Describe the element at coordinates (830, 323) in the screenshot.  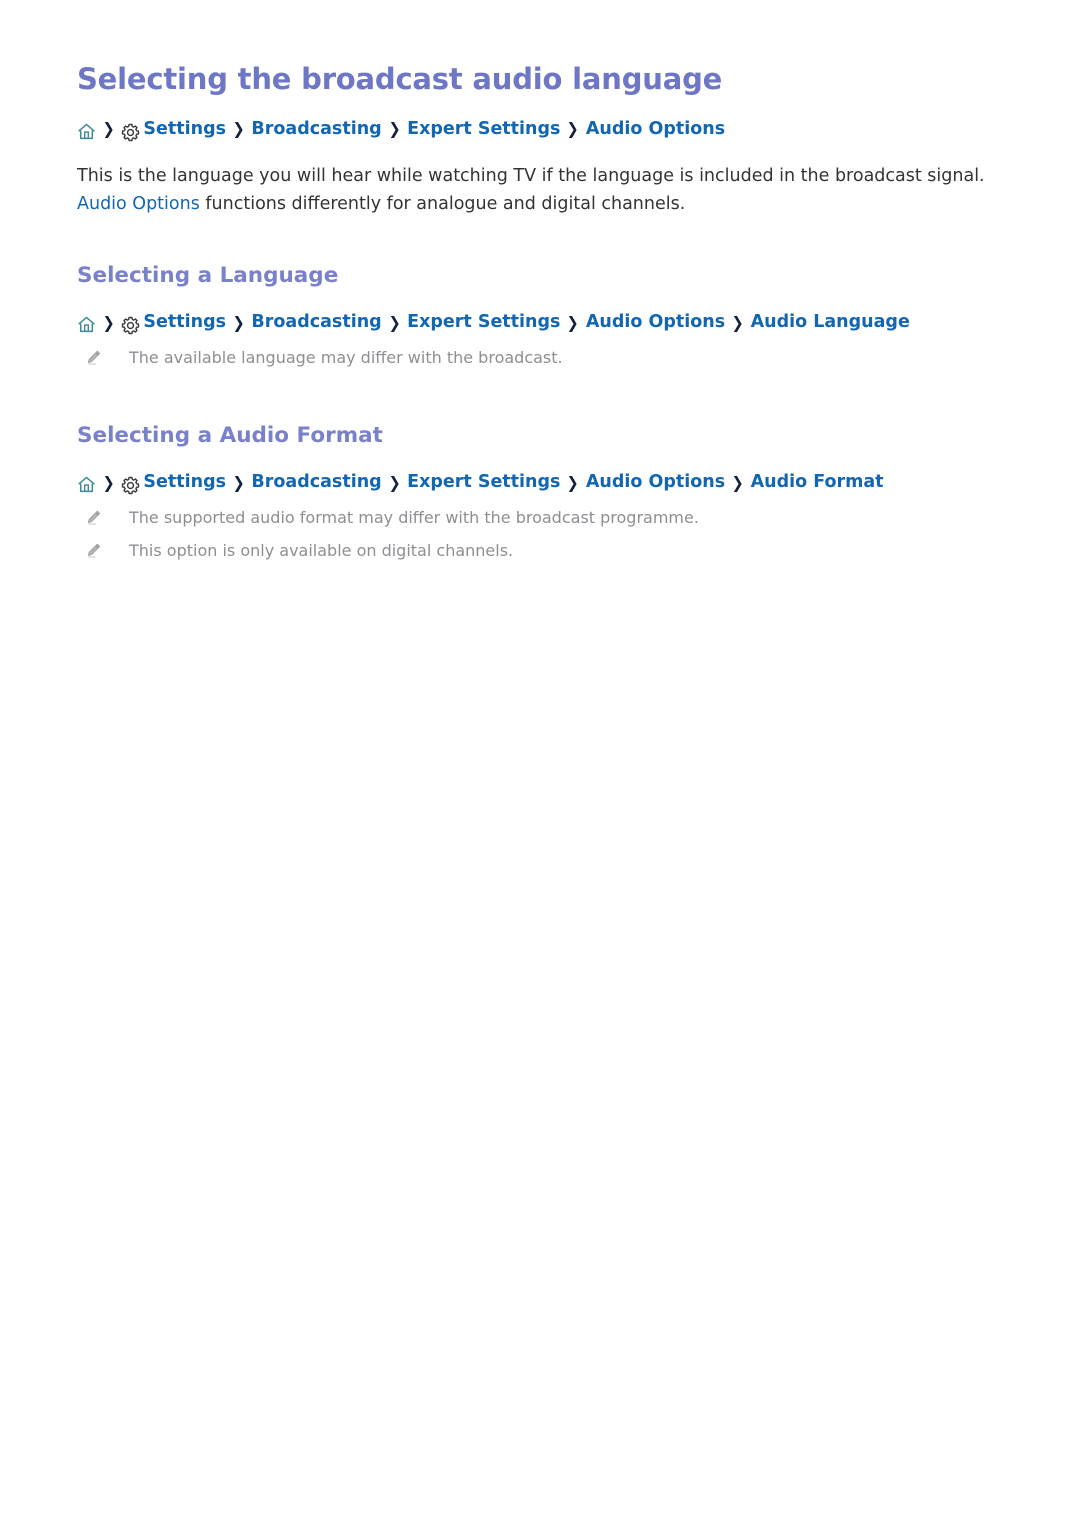
I see `breadcrumb-item-audio-language: Audio Language` at that location.